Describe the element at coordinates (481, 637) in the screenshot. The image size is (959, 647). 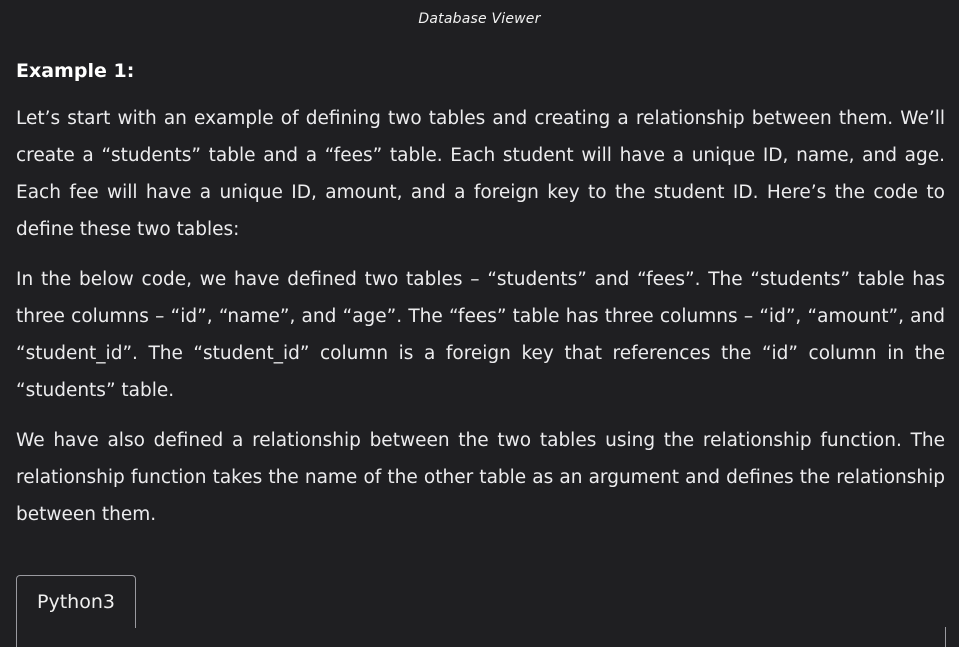
I see `code-panel` at that location.